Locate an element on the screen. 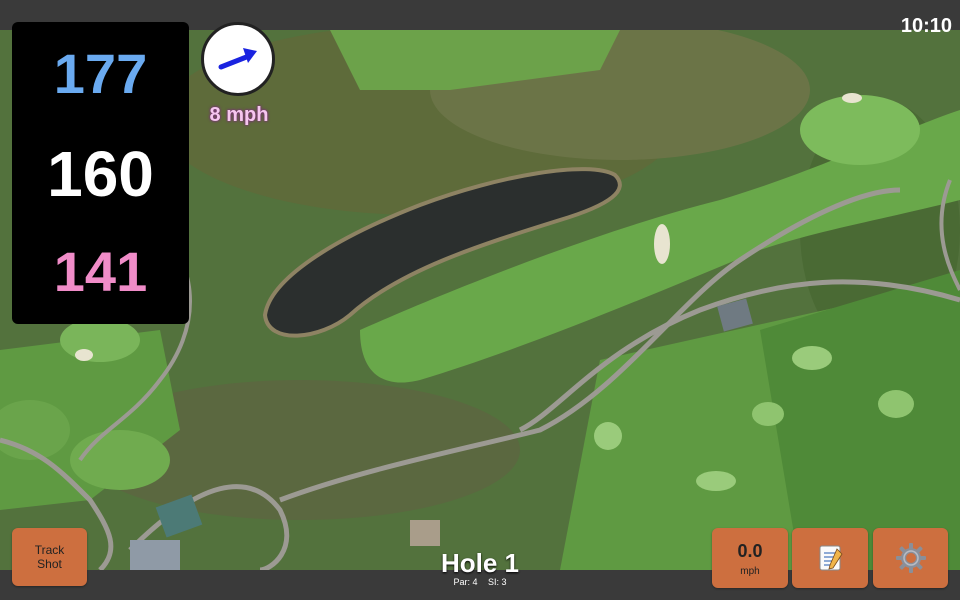  hole-stroke-index: SI: 3 is located at coordinates (497, 582).